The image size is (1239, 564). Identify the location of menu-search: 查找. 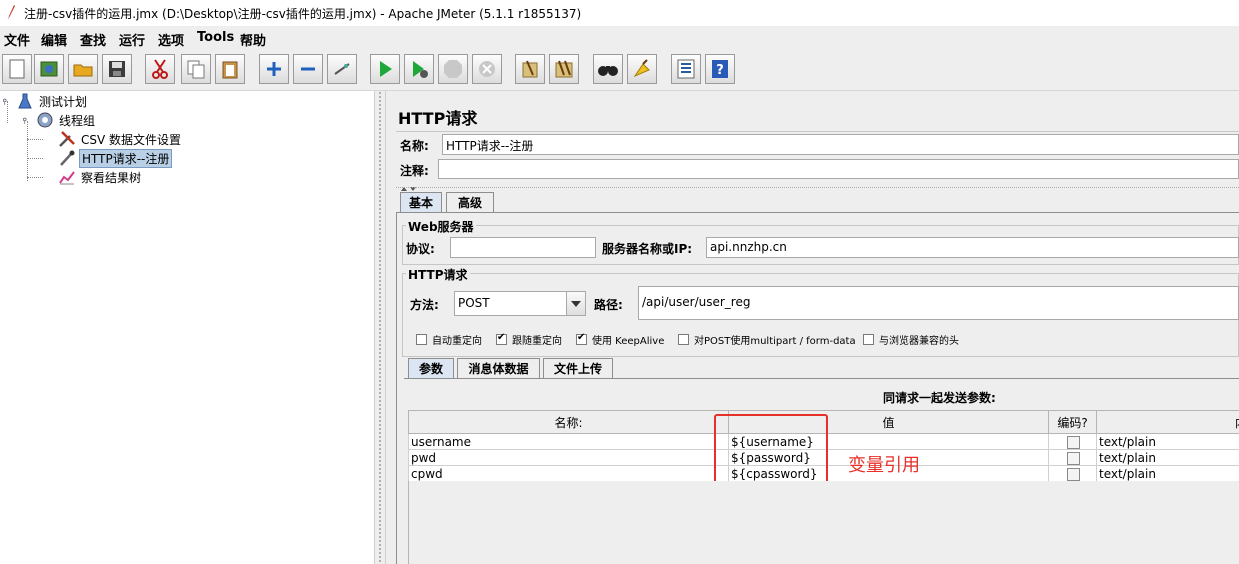
(93, 39).